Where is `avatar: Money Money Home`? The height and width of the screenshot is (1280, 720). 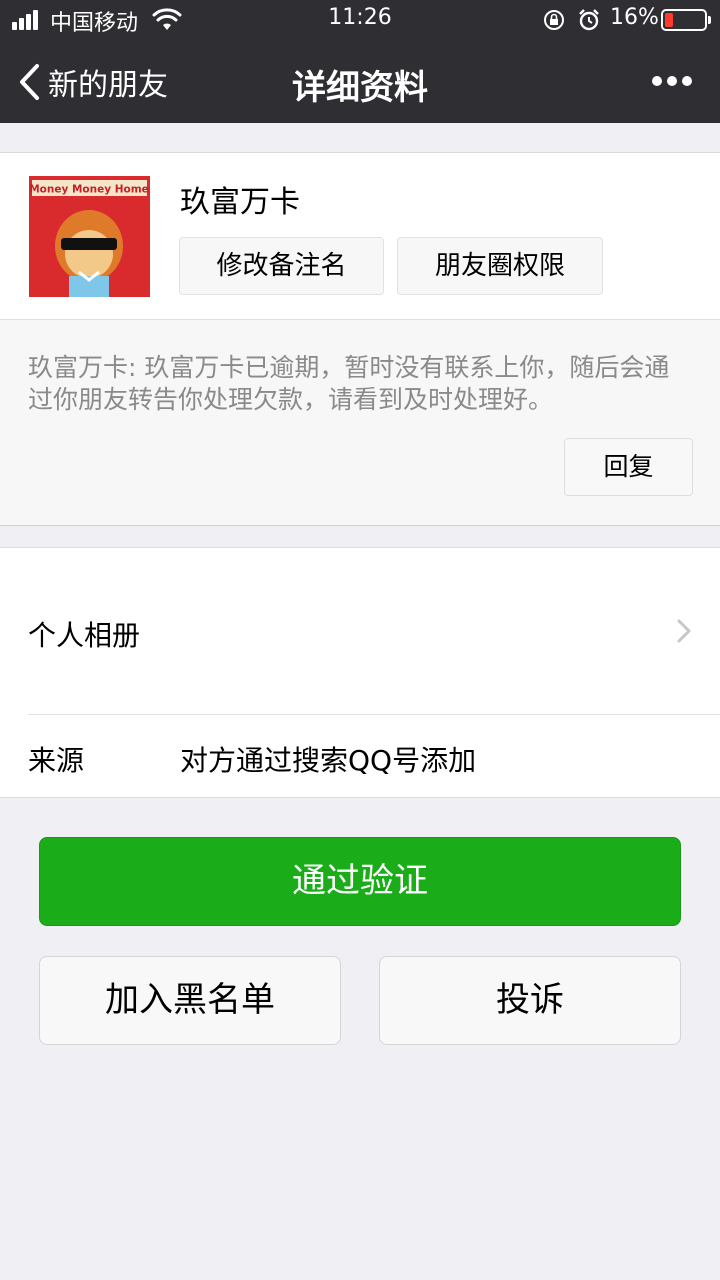 avatar: Money Money Home is located at coordinates (89, 236).